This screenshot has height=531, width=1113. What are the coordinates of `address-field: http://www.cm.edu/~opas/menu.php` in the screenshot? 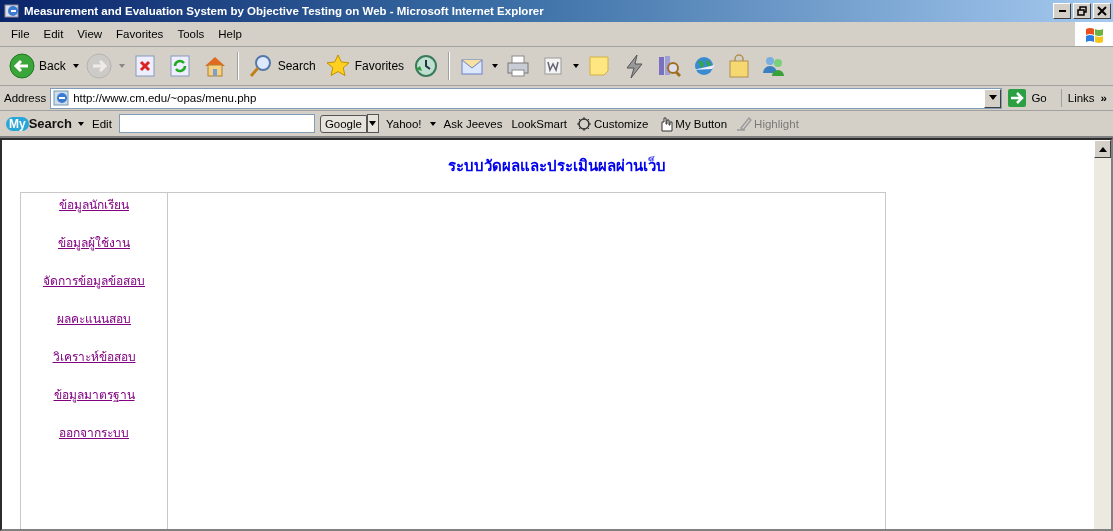 It's located at (526, 98).